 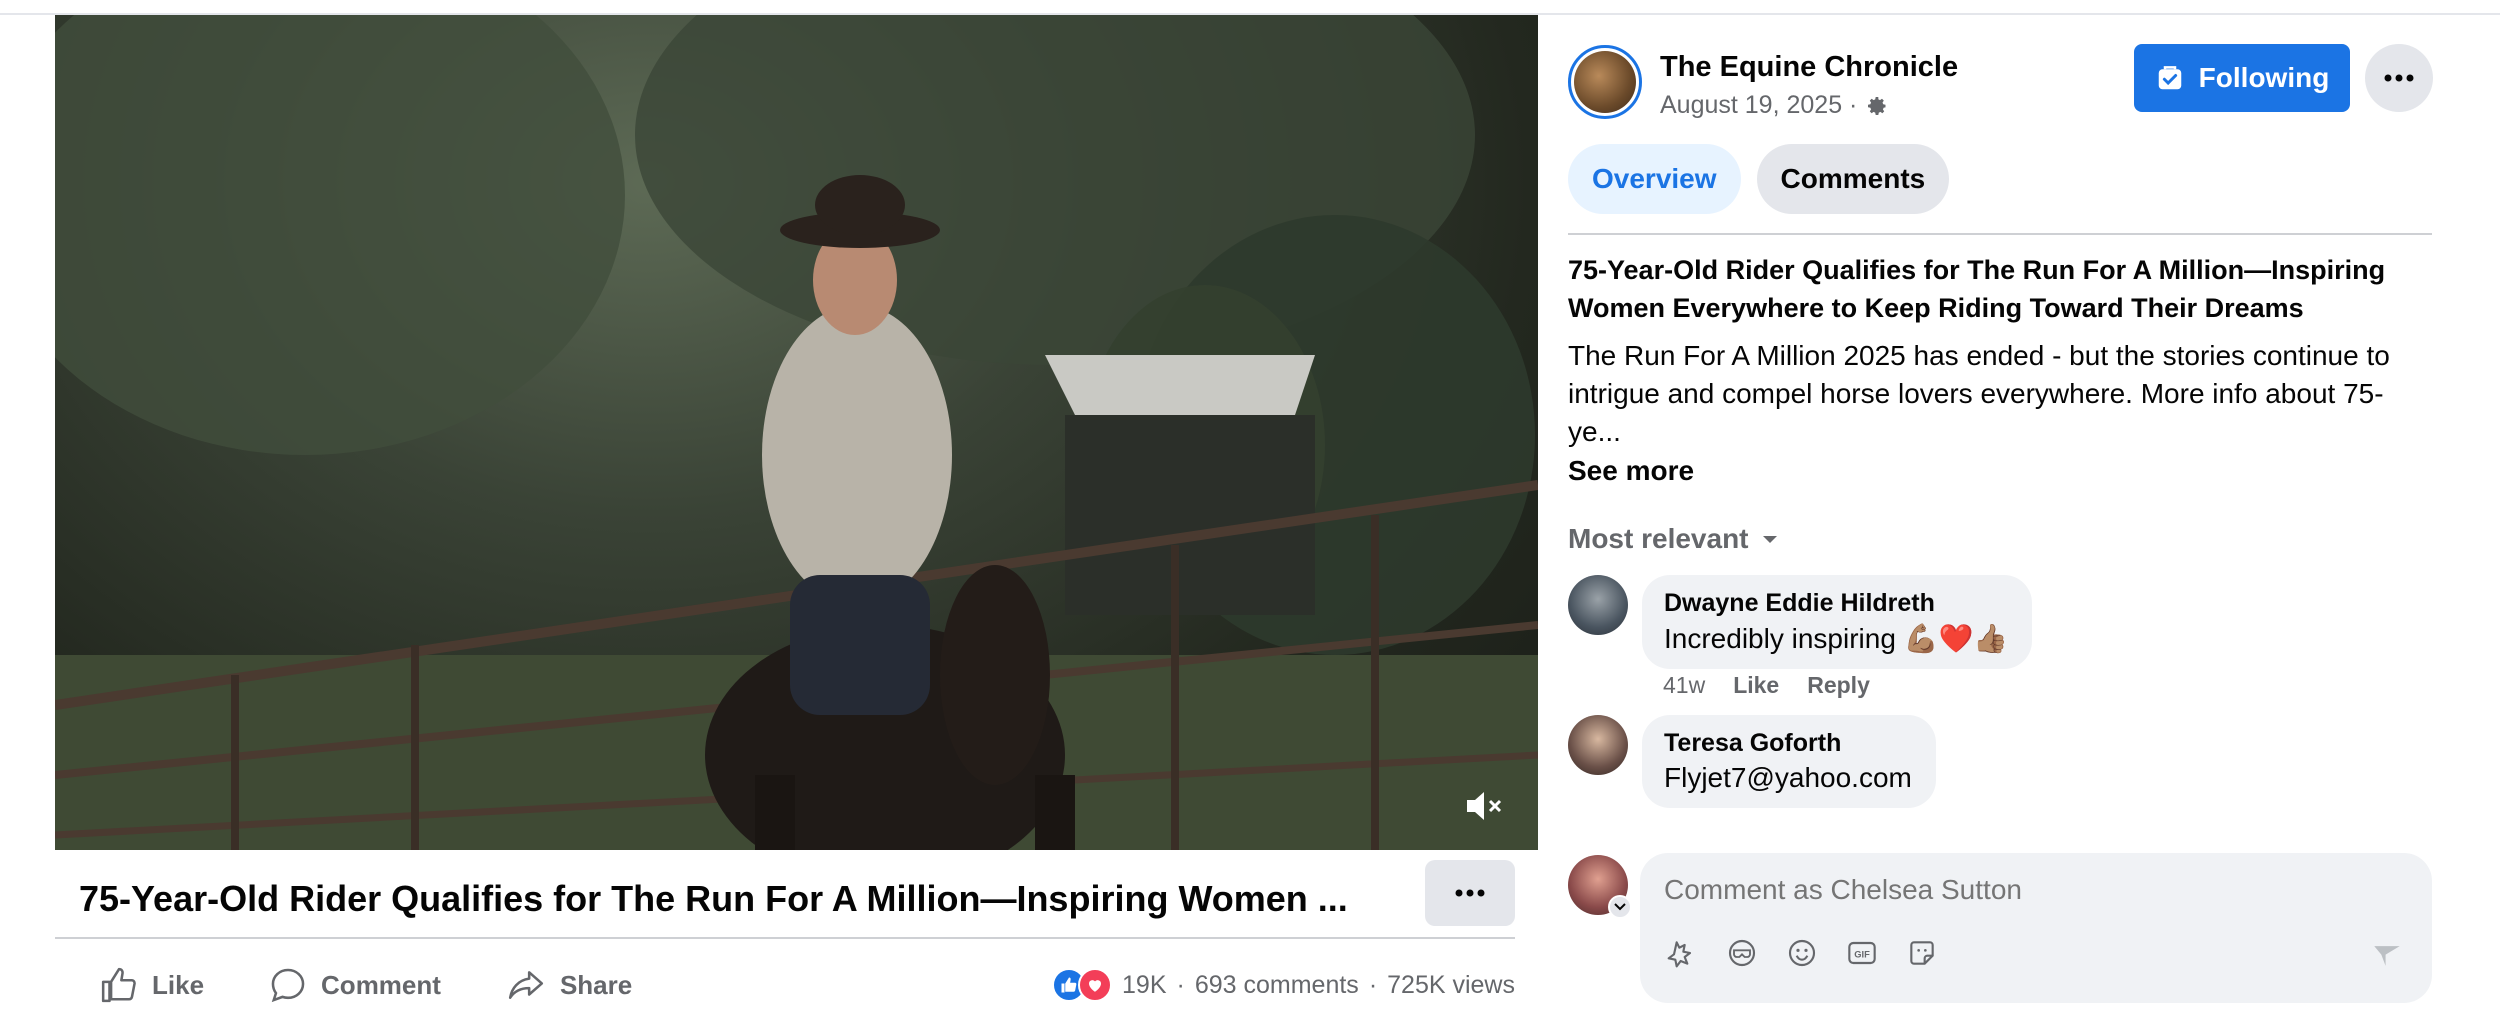 I want to click on commenter-name: Teresa Goforth, so click(x=1788, y=743).